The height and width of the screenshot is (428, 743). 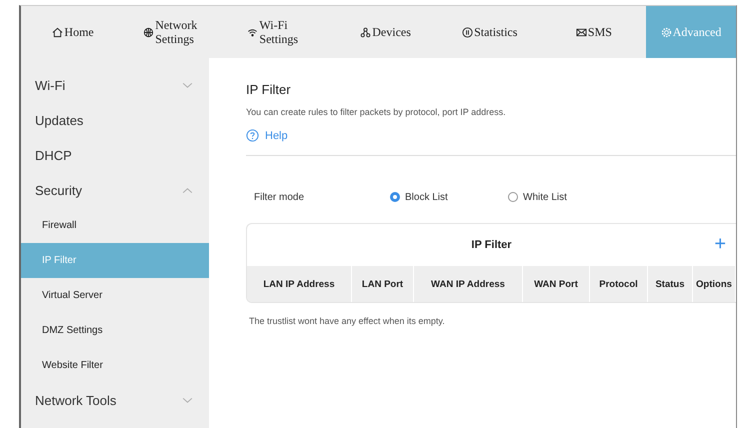 I want to click on sidebar-subitem: Website Filter, so click(x=115, y=365).